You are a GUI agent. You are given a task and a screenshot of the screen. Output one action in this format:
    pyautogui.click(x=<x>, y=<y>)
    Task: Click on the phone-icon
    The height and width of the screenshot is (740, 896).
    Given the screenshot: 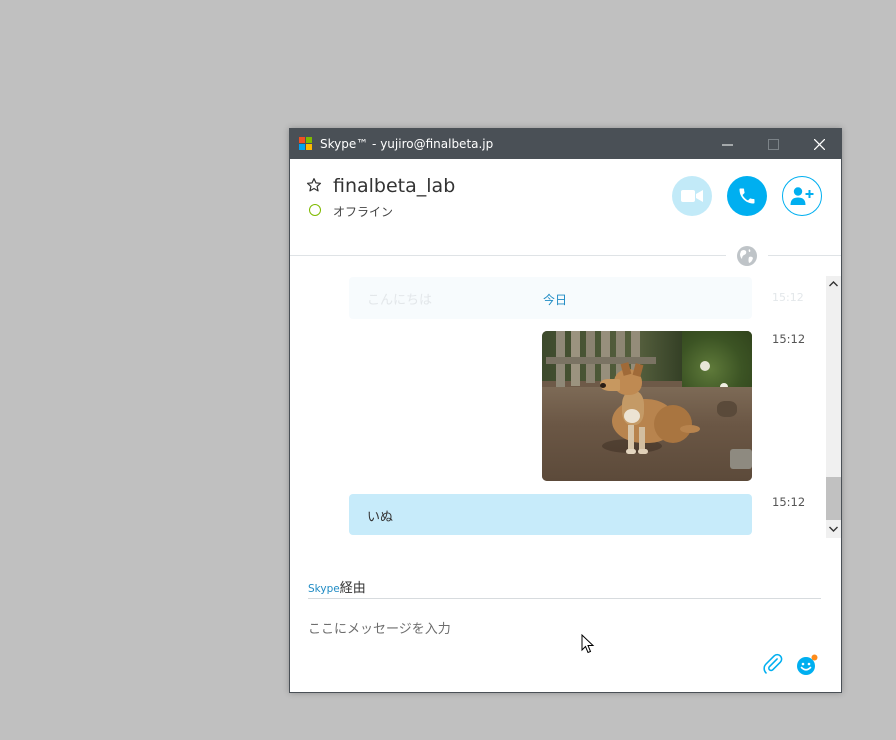 What is the action you would take?
    pyautogui.click(x=747, y=196)
    